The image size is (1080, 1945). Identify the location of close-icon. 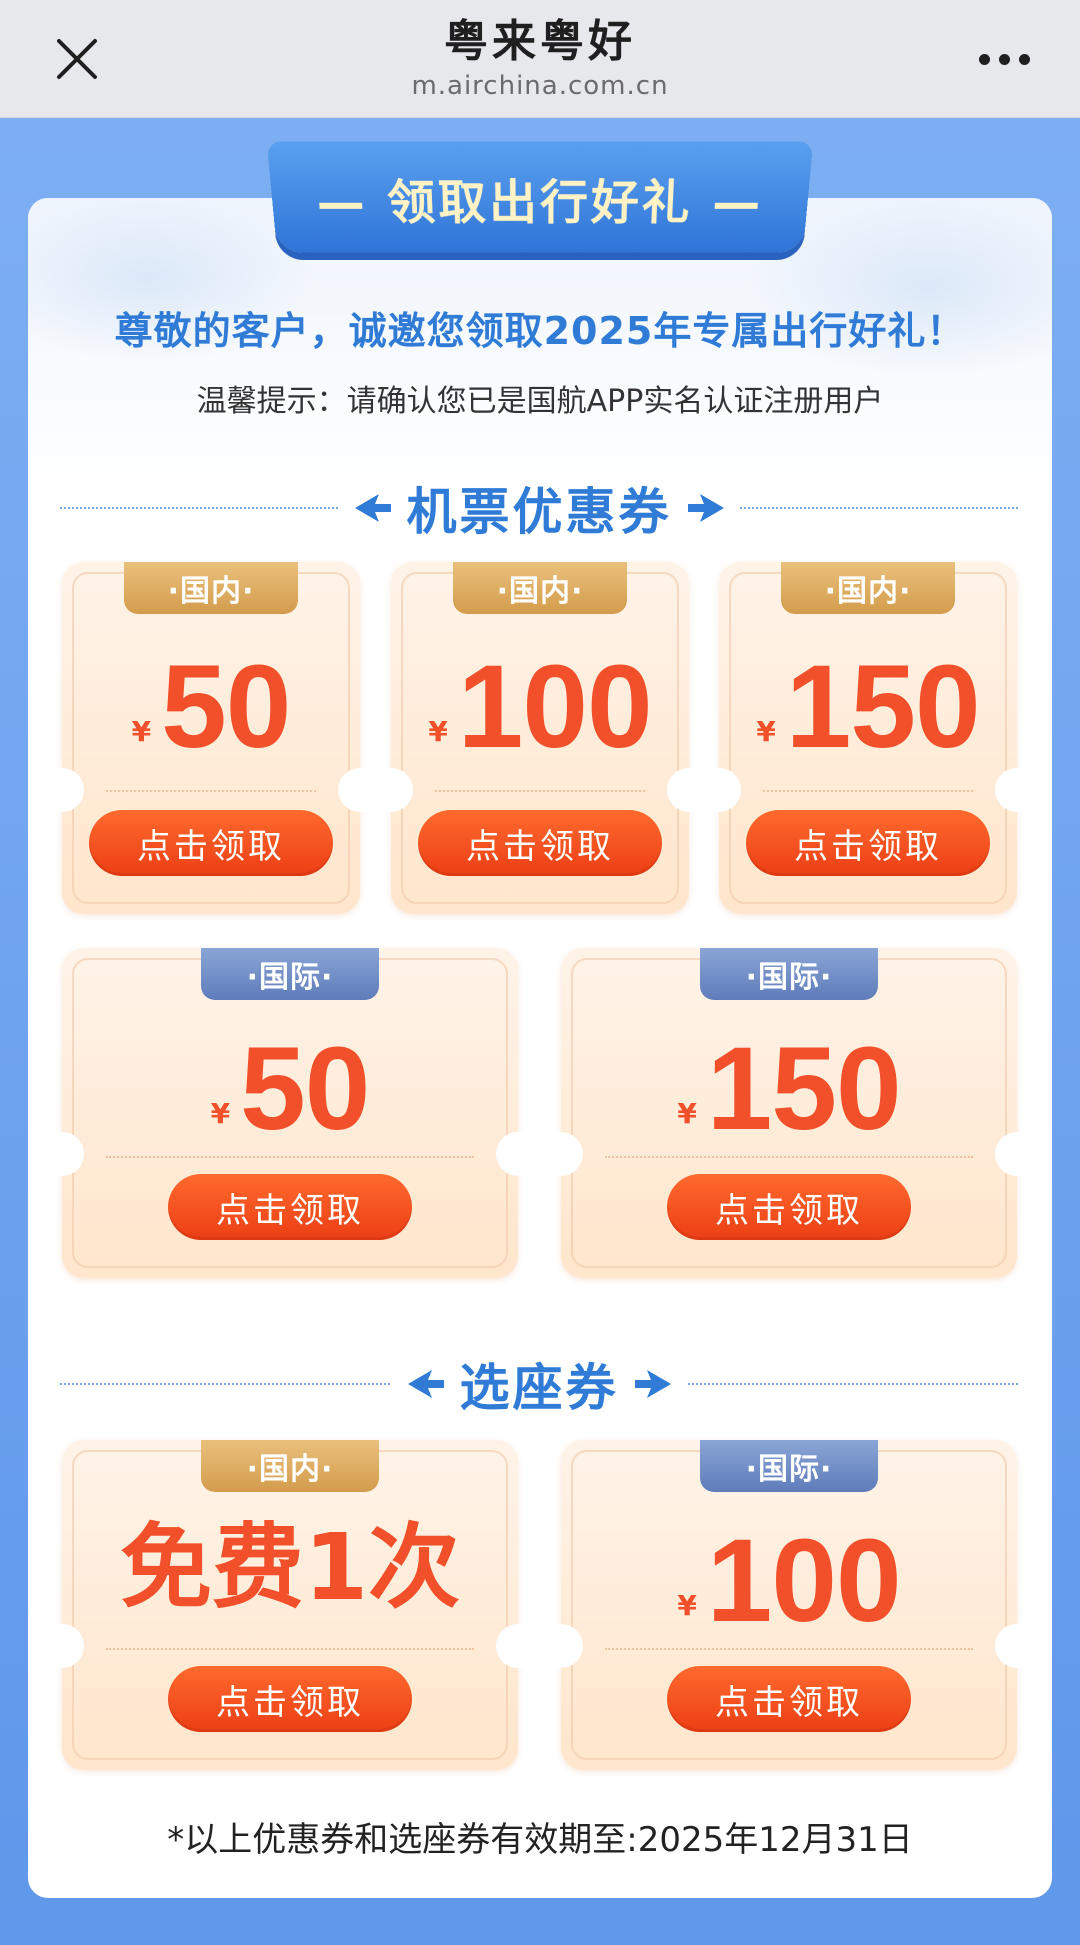
(77, 59).